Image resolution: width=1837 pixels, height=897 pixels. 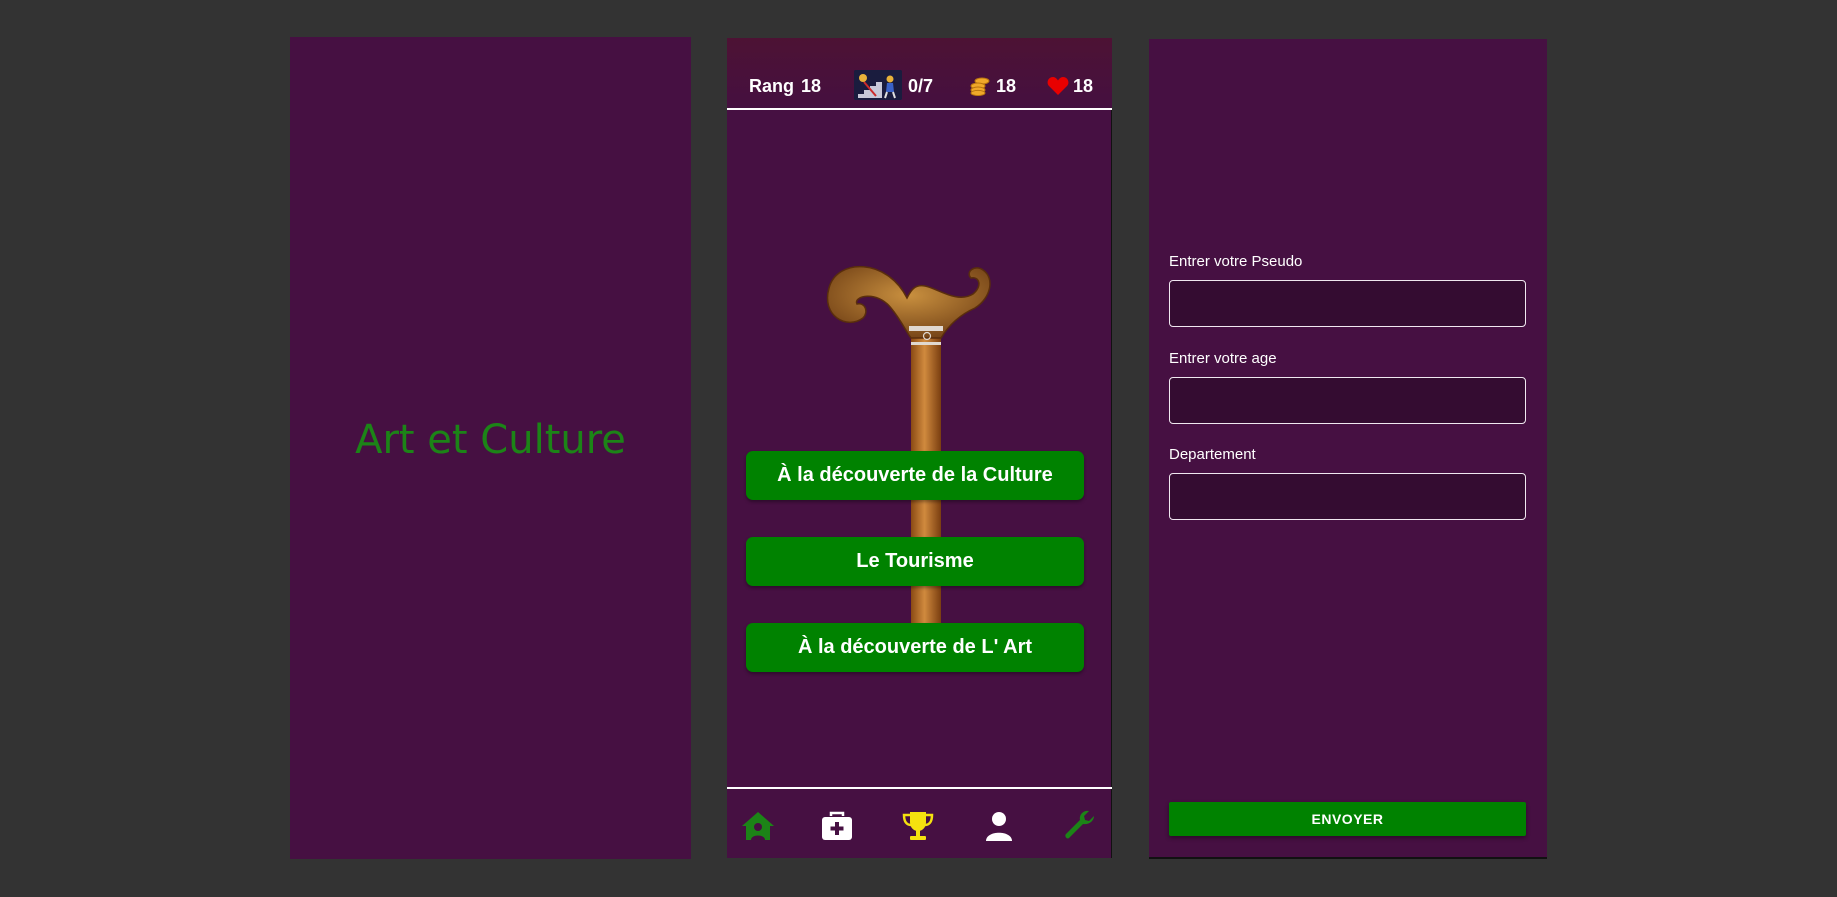 I want to click on home-icon, so click(x=758, y=826).